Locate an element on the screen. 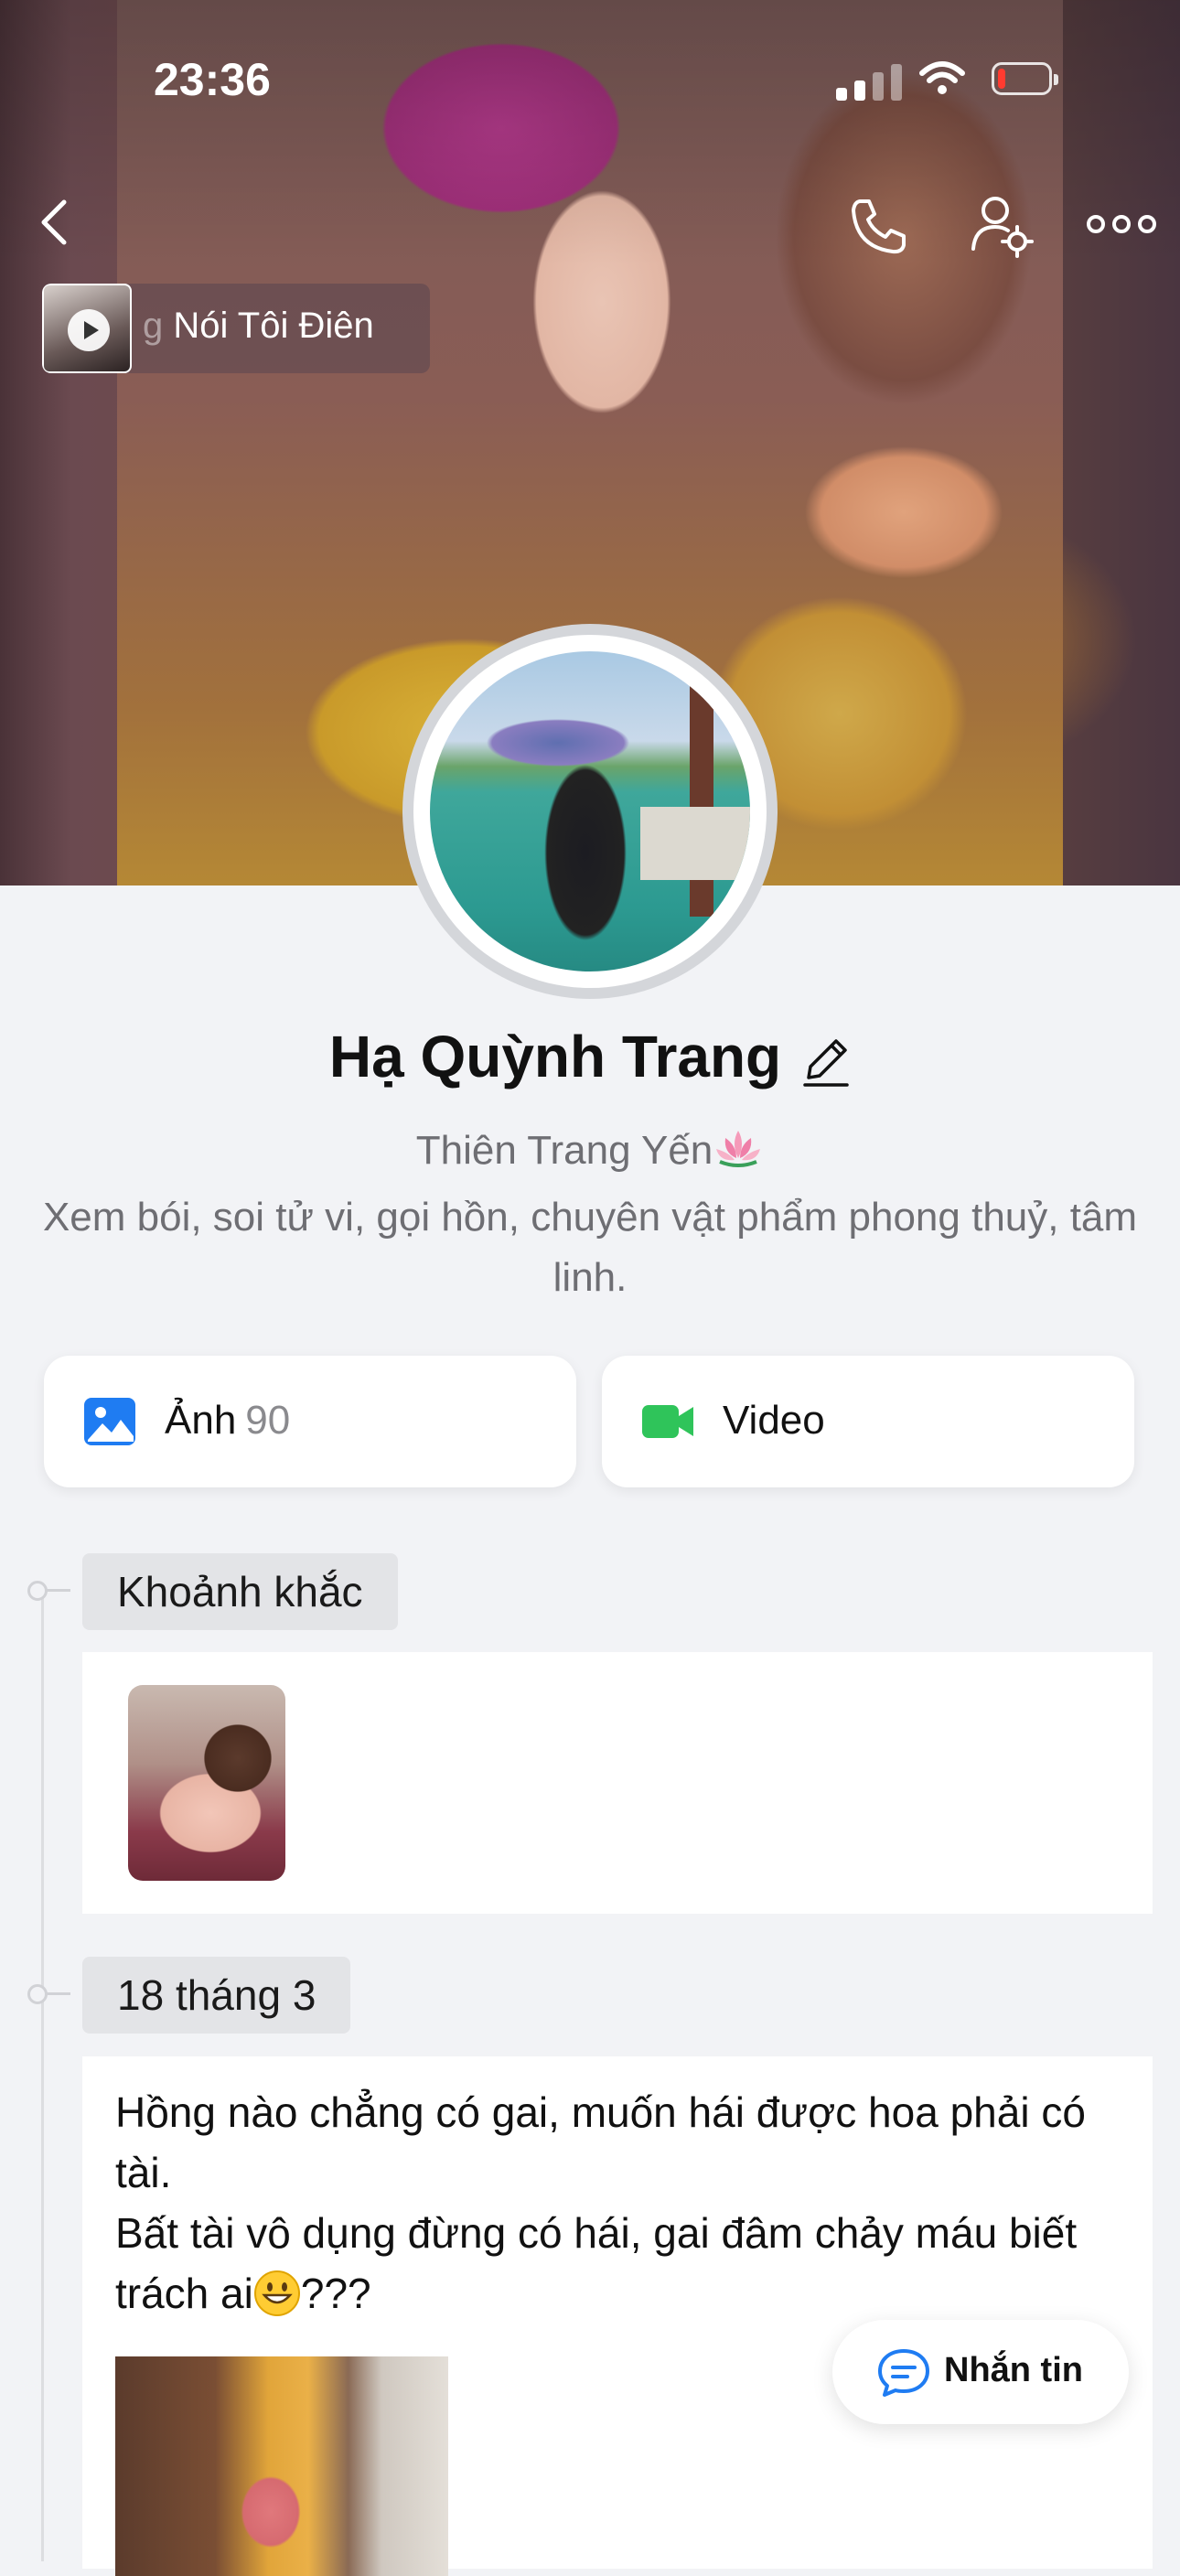 The height and width of the screenshot is (2576, 1180). bio-line-1: Thiên Trang Yến is located at coordinates (590, 1150).